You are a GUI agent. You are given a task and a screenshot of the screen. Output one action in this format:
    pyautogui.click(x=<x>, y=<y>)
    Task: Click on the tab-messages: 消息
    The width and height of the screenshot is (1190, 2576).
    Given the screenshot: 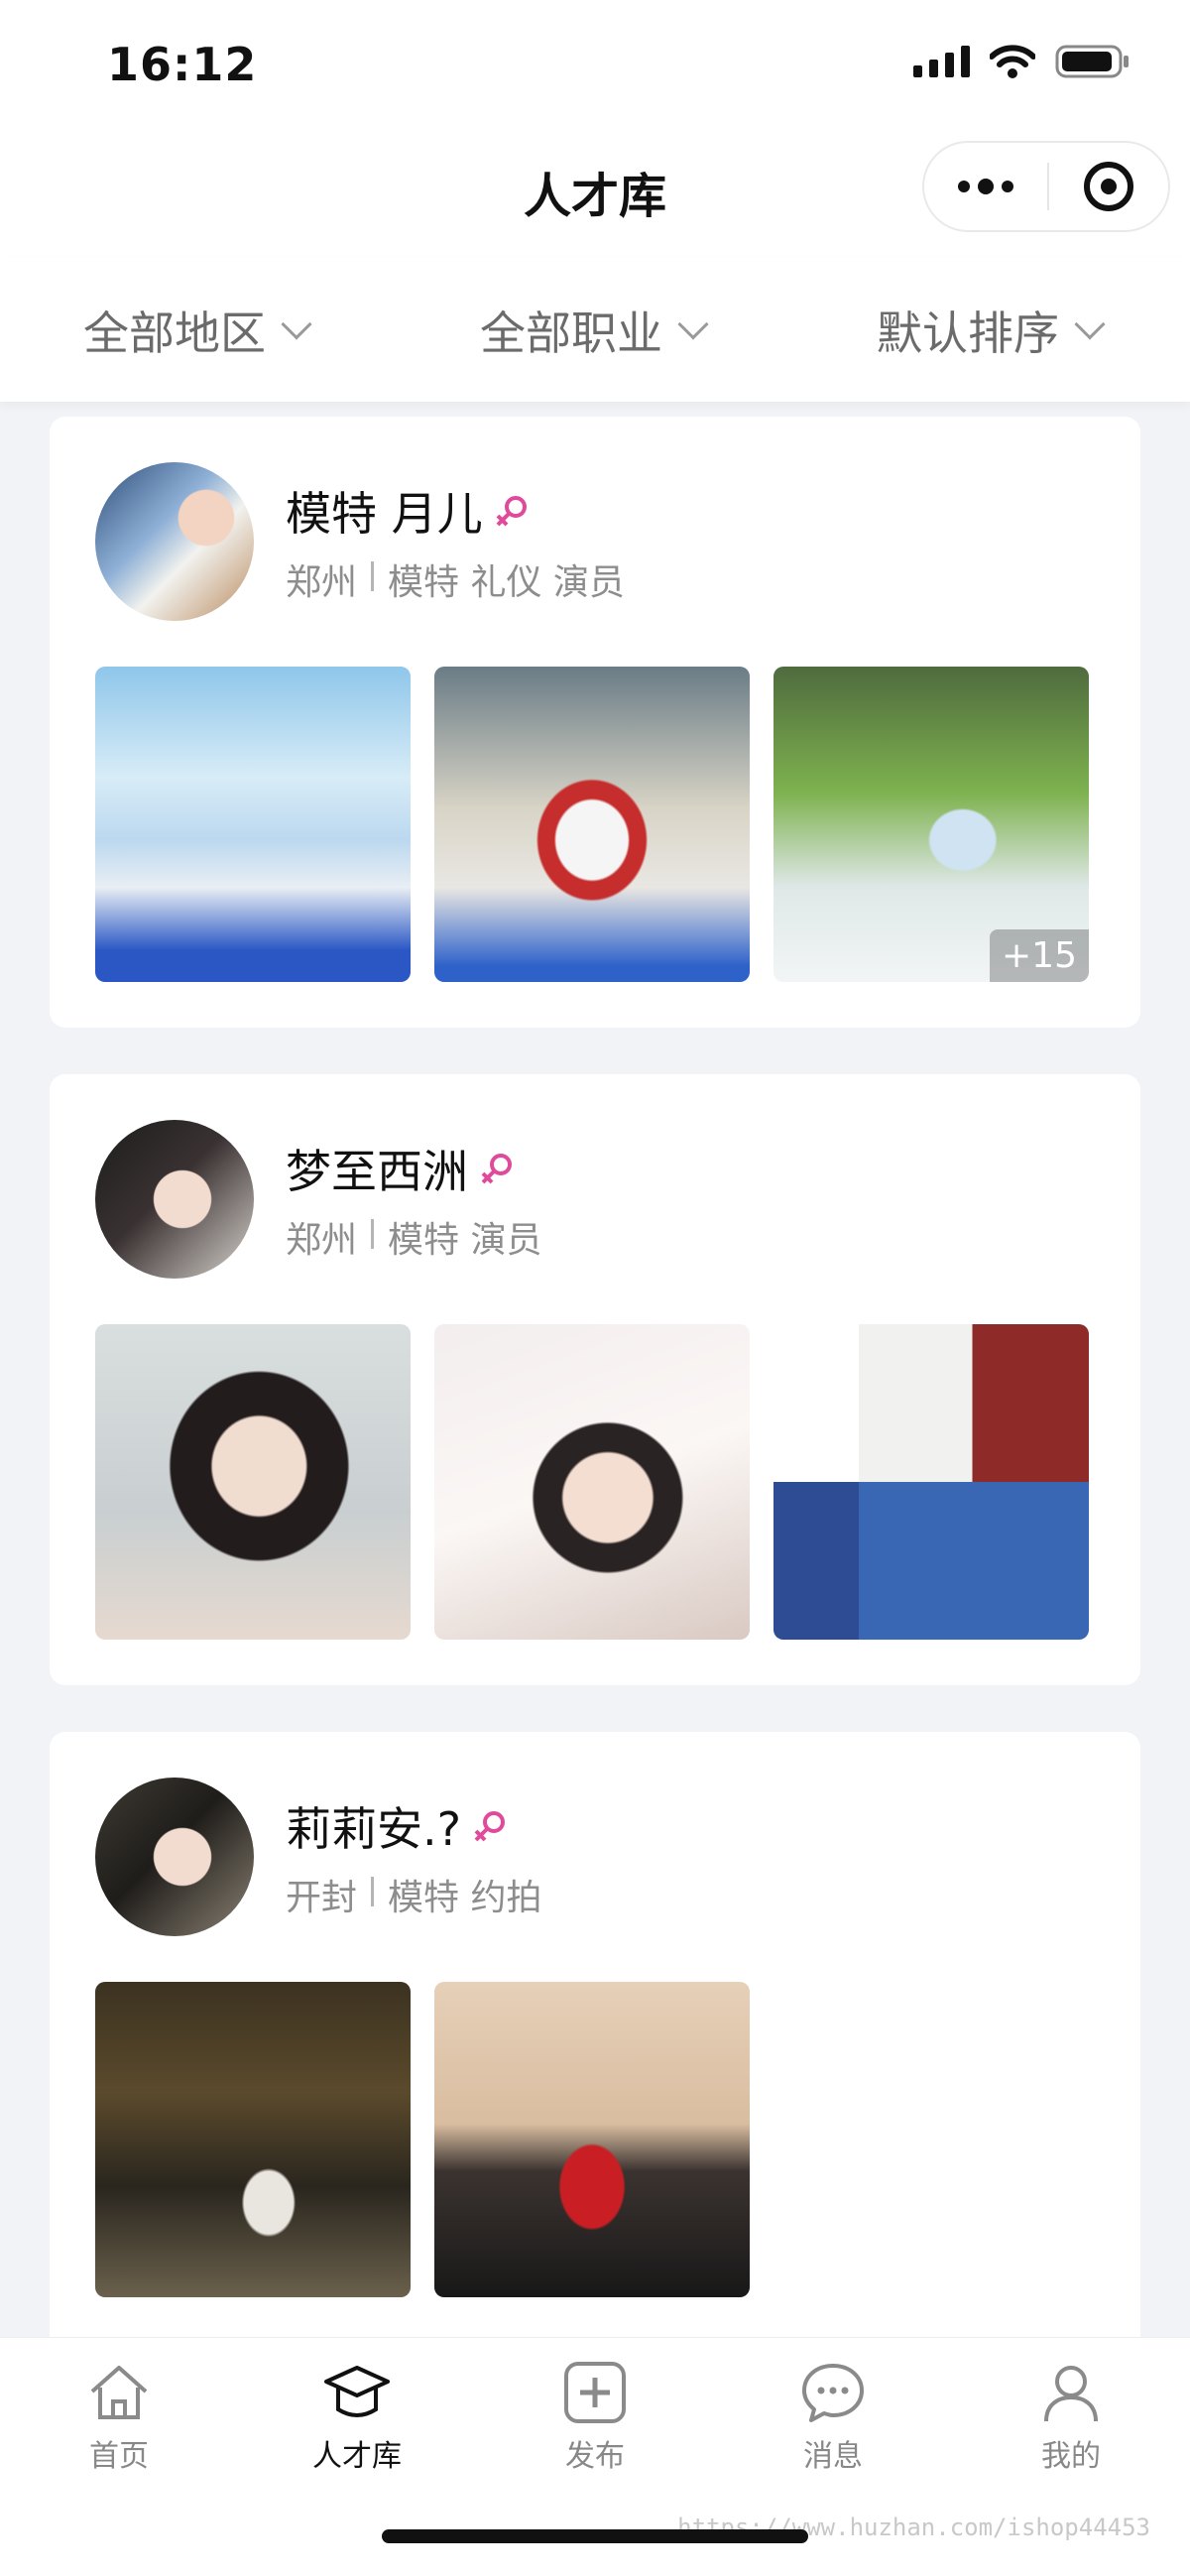 What is the action you would take?
    pyautogui.click(x=833, y=2416)
    